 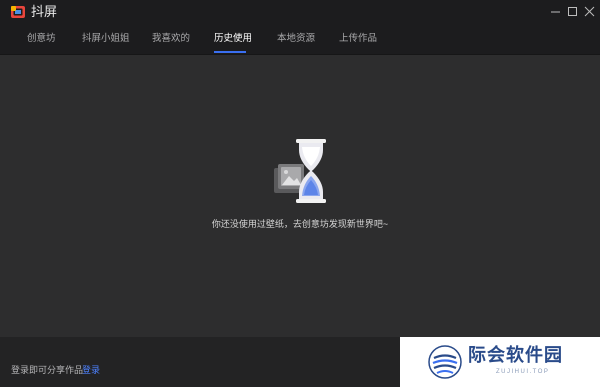 I want to click on watermark-logo-icon, so click(x=445, y=362).